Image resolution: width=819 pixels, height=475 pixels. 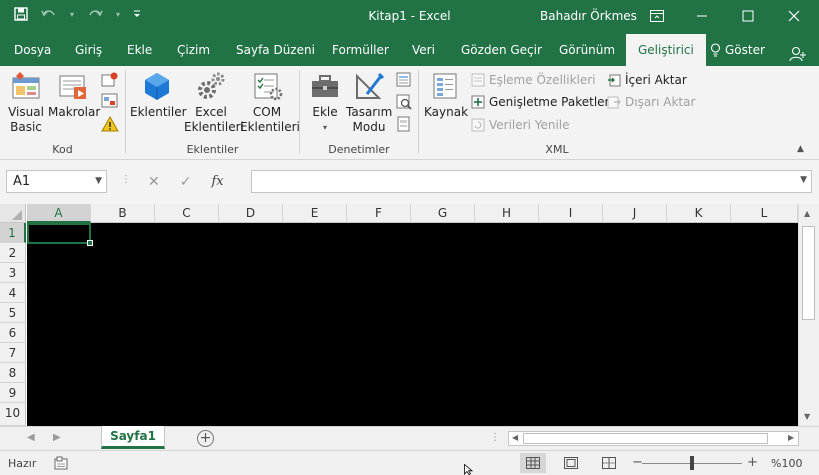 I want to click on tab-dosya: Dosya, so click(x=32, y=50).